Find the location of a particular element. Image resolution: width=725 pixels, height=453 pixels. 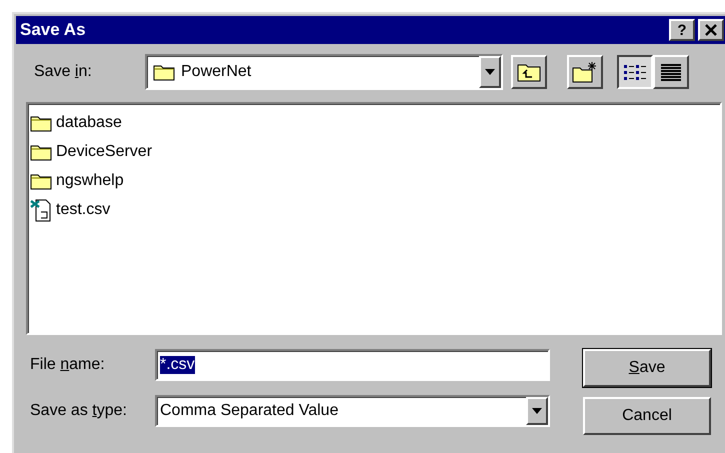

details-view-icon is located at coordinates (671, 72).